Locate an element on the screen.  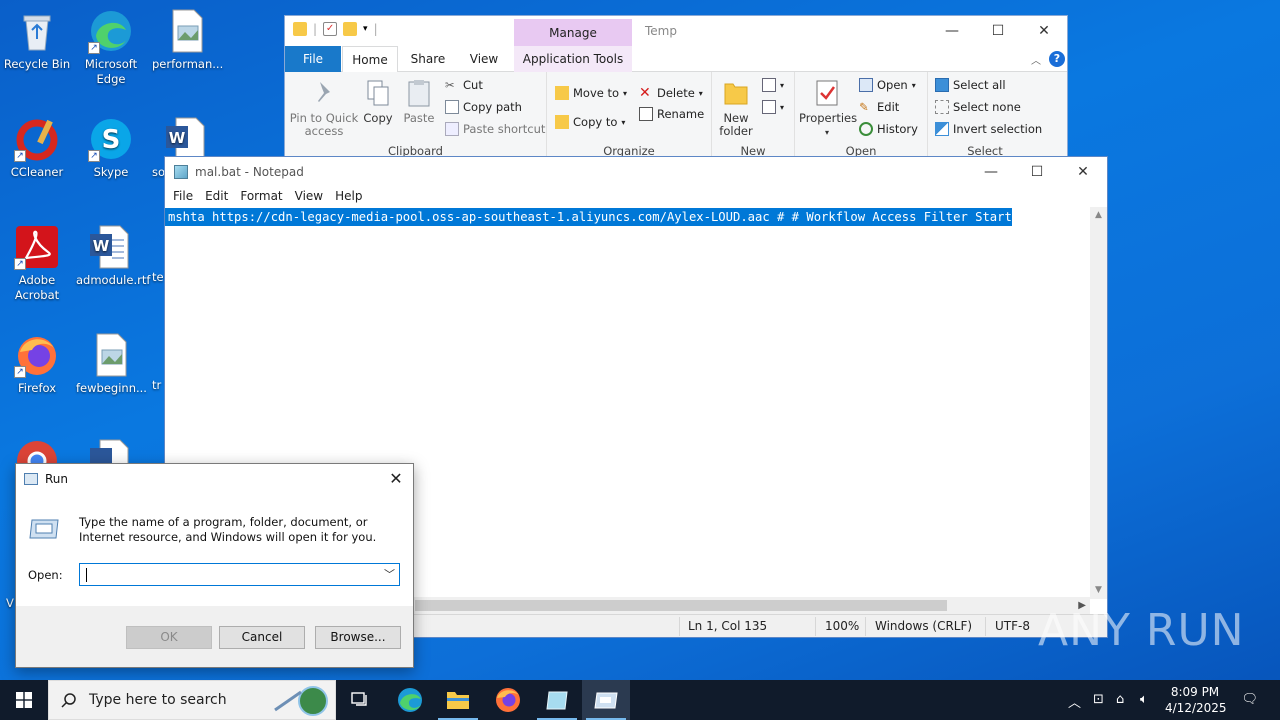
folder-icon is located at coordinates (300, 29).